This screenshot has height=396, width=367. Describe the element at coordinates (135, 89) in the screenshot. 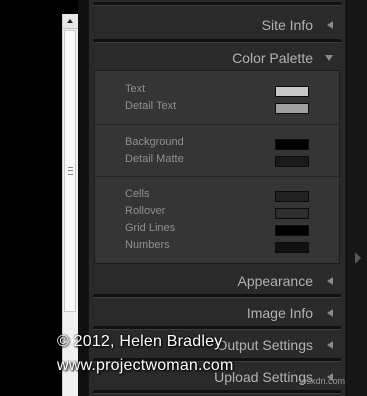

I see `color-label: Text` at that location.